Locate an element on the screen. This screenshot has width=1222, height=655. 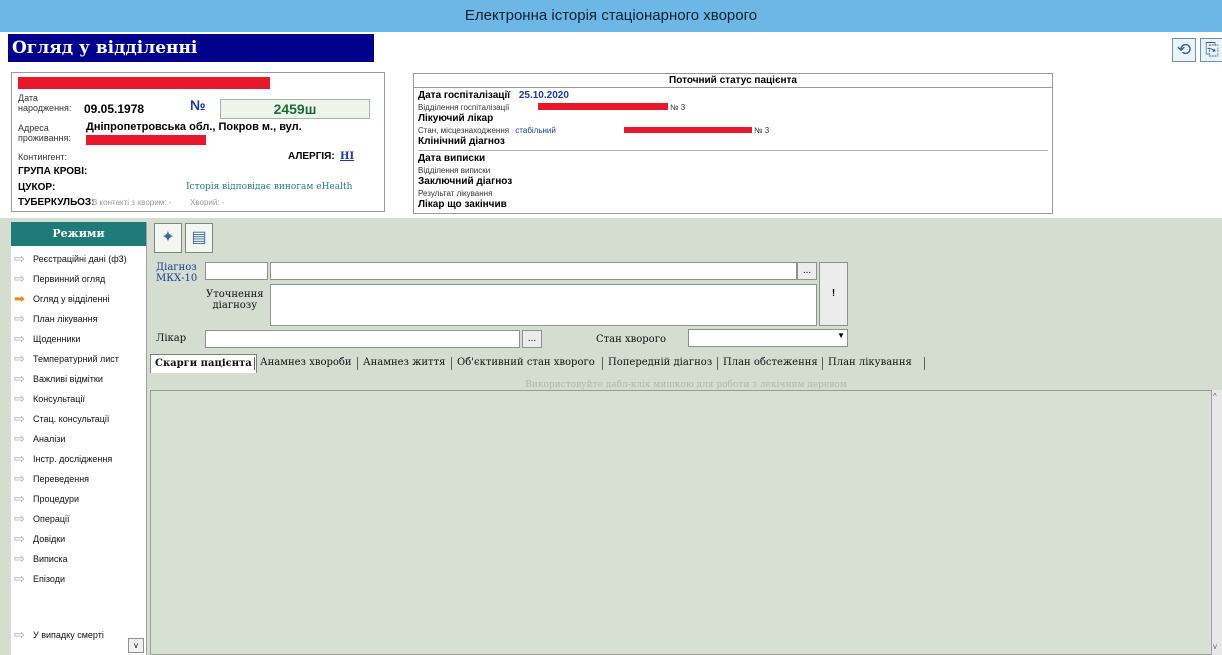
diagnosis-code-input is located at coordinates (236, 271).